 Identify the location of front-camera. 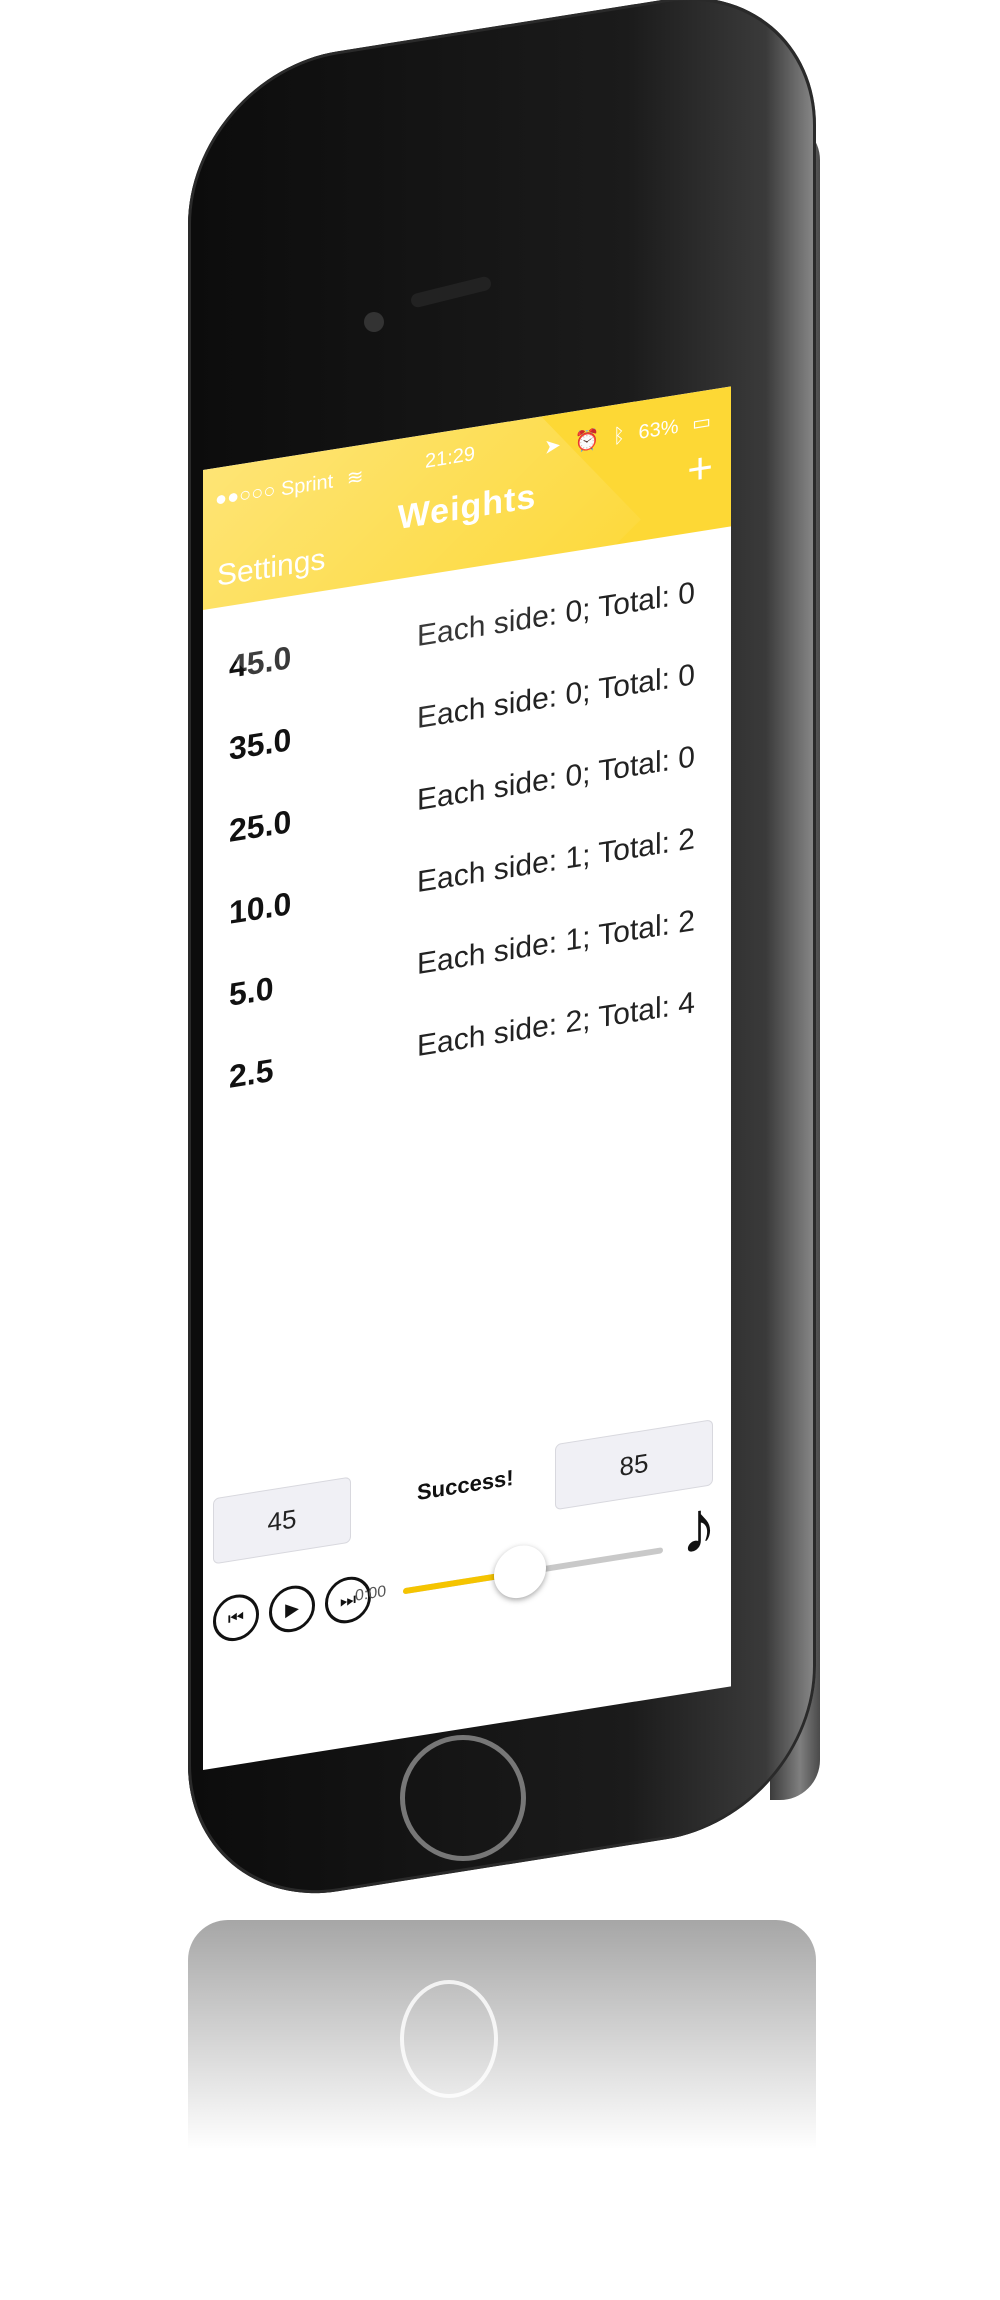
(374, 322).